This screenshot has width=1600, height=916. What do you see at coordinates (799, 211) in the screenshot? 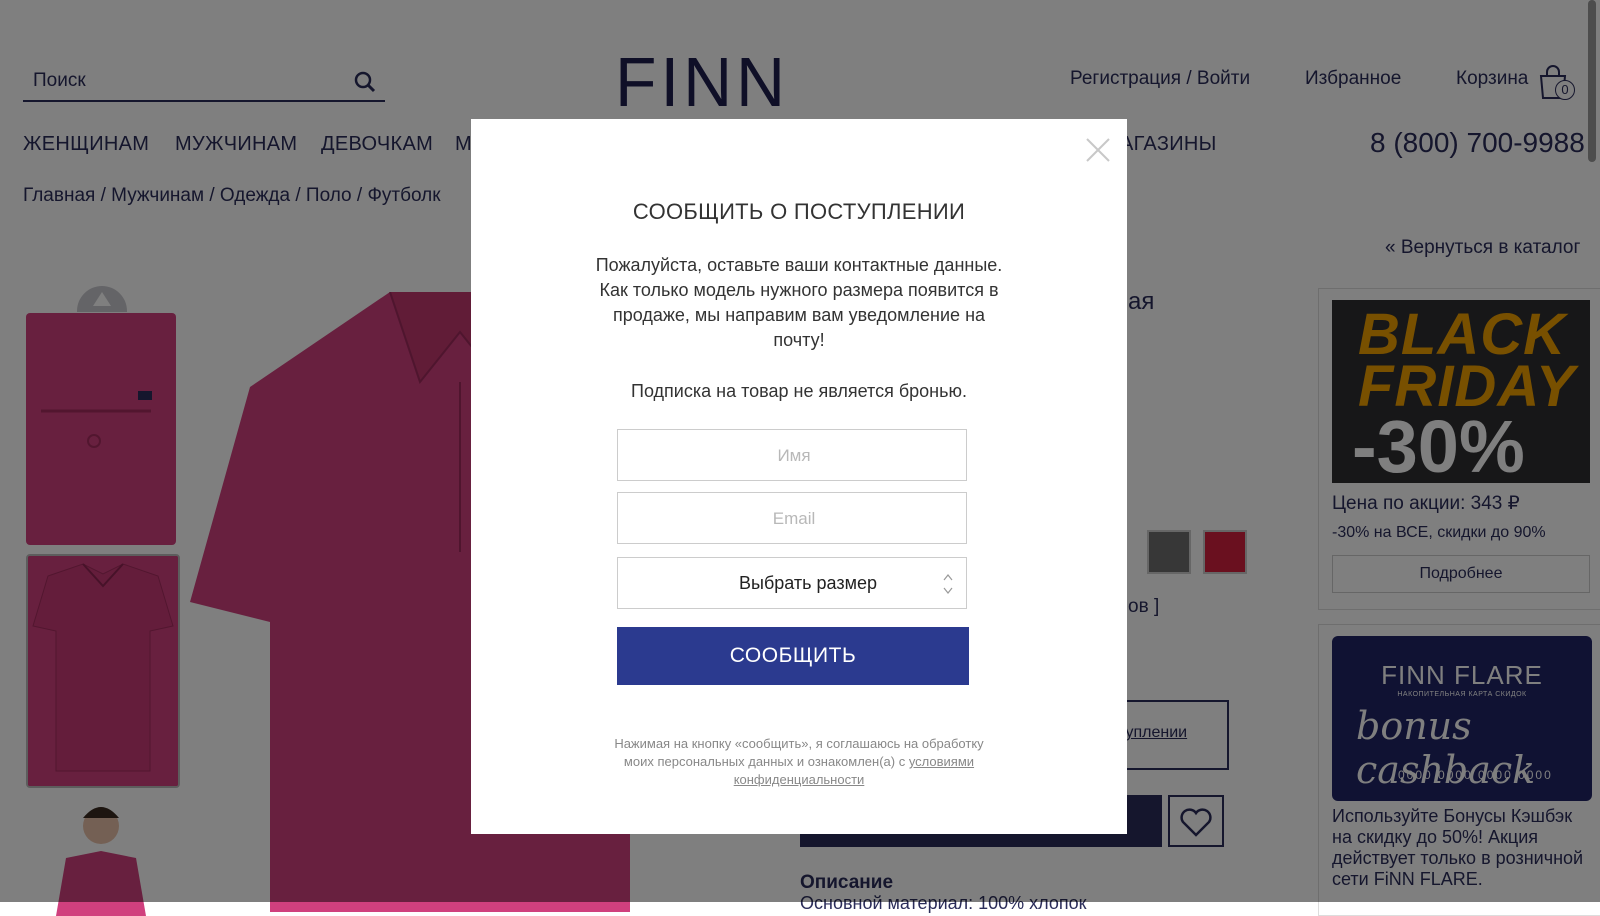
I see `modal-title: СООБЩИТЬ О ПОСТУПЛЕНИИ` at bounding box center [799, 211].